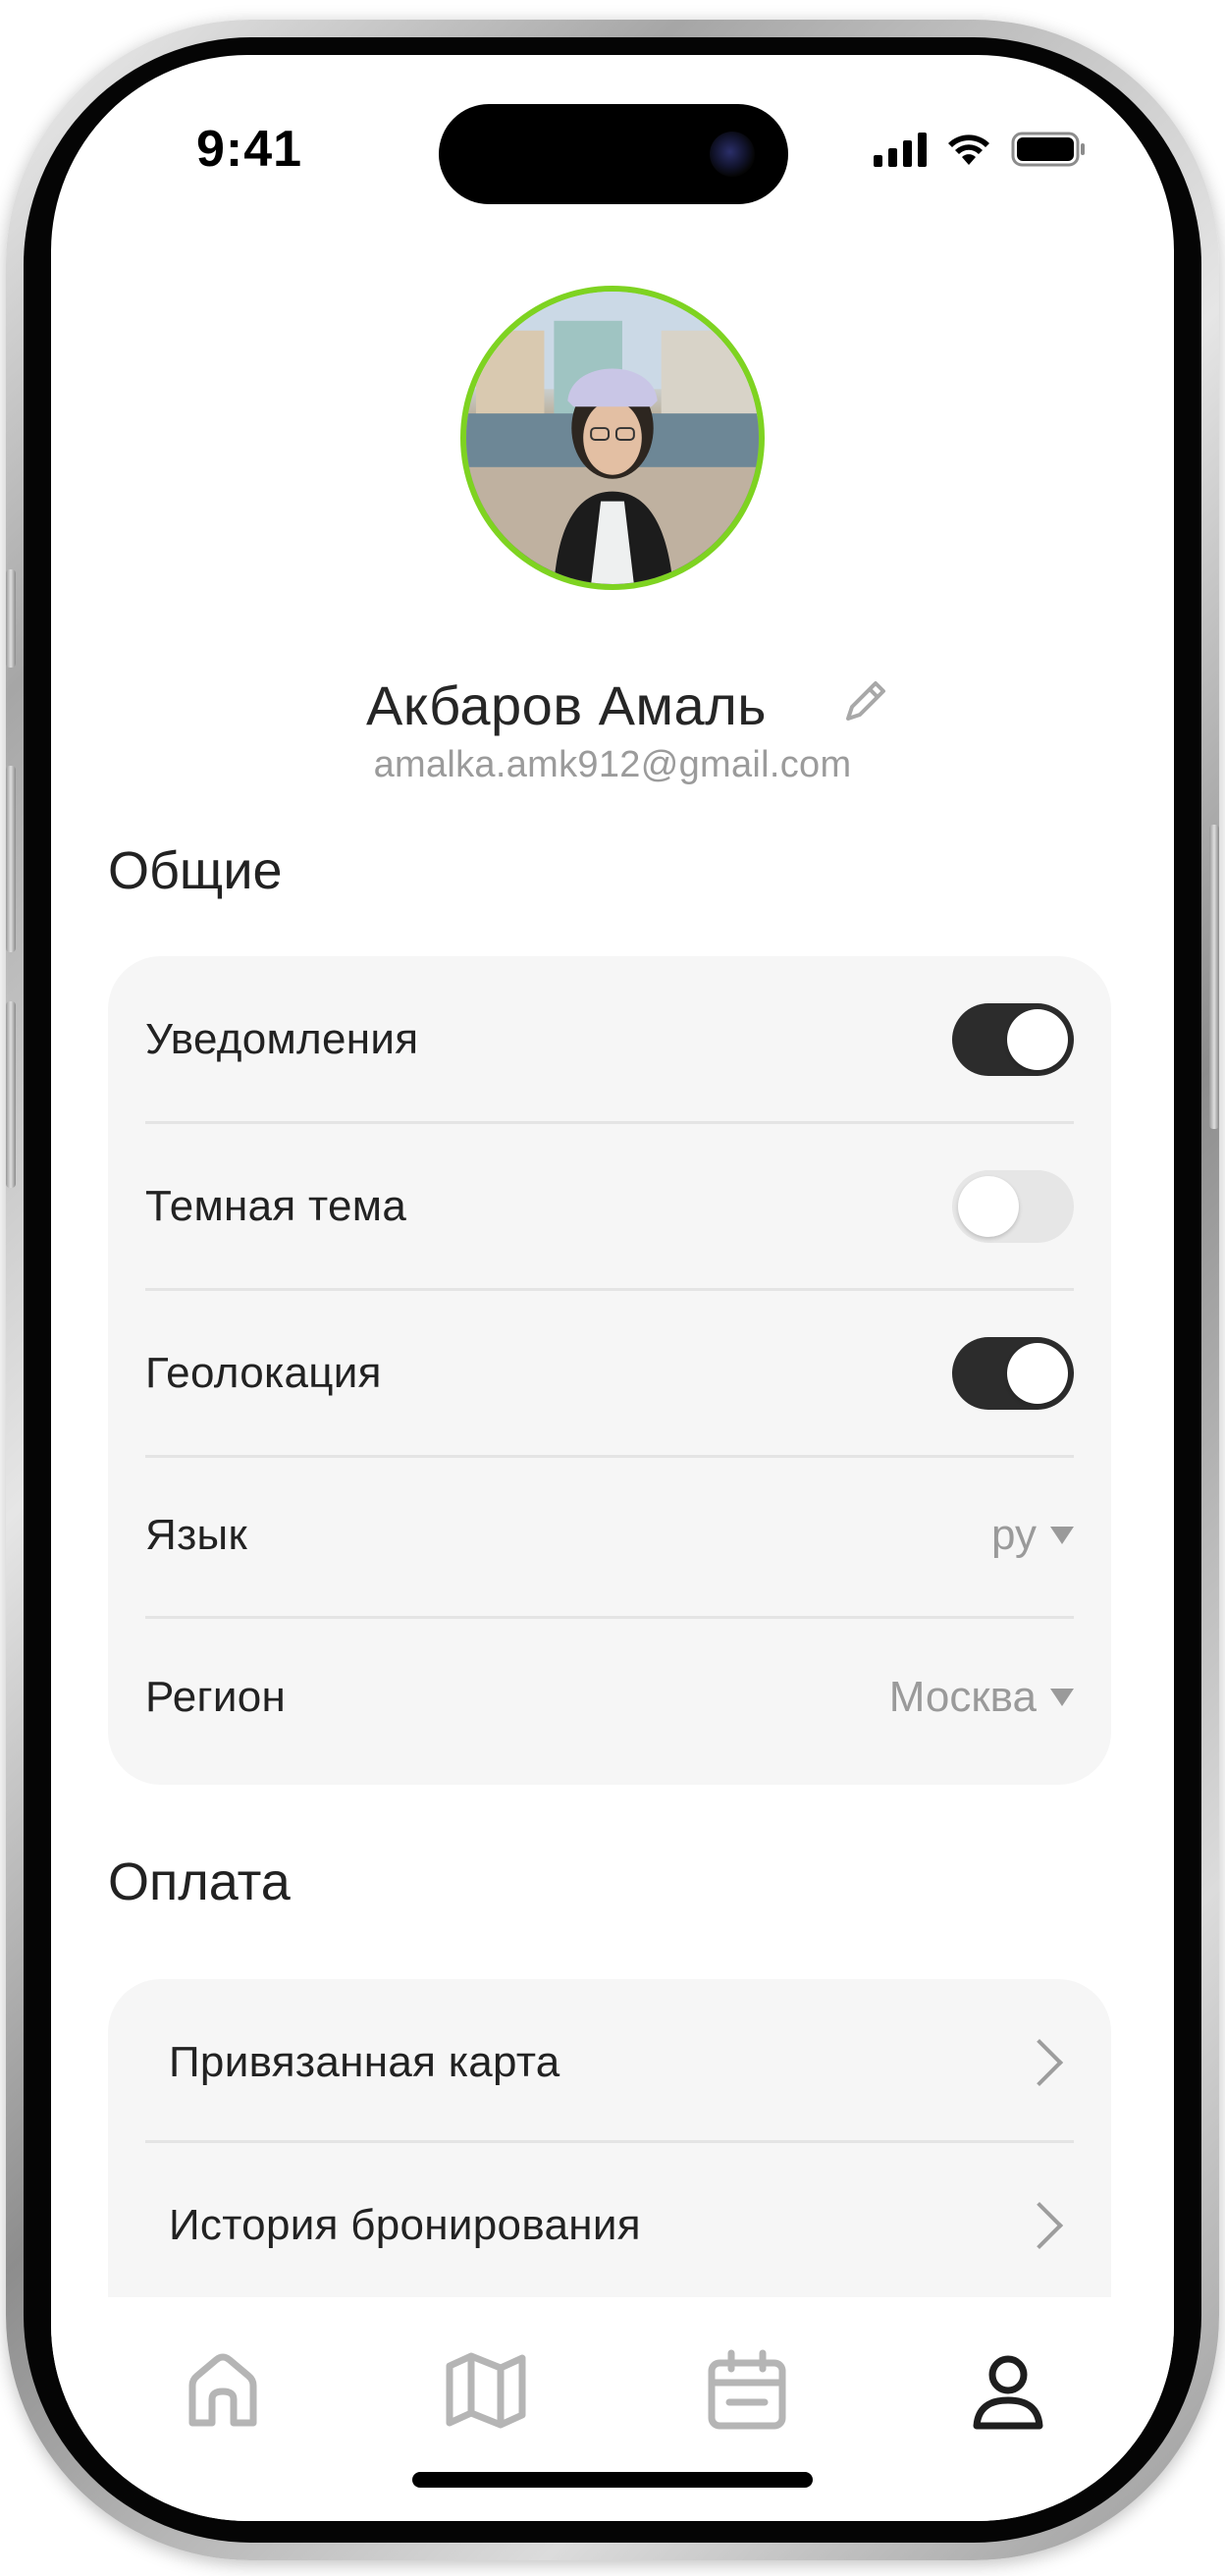 The height and width of the screenshot is (2576, 1225). I want to click on language-value: ру, so click(1014, 1535).